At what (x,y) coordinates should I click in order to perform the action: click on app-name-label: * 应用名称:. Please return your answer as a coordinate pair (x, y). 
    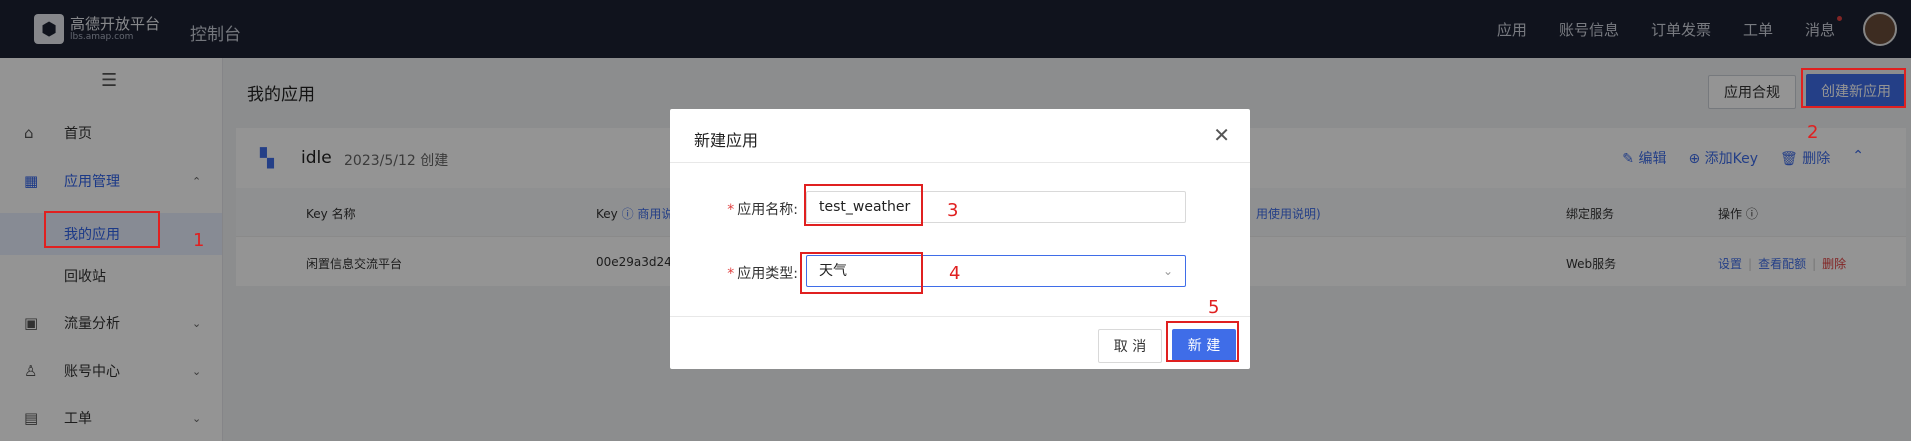
    Looking at the image, I should click on (743, 209).